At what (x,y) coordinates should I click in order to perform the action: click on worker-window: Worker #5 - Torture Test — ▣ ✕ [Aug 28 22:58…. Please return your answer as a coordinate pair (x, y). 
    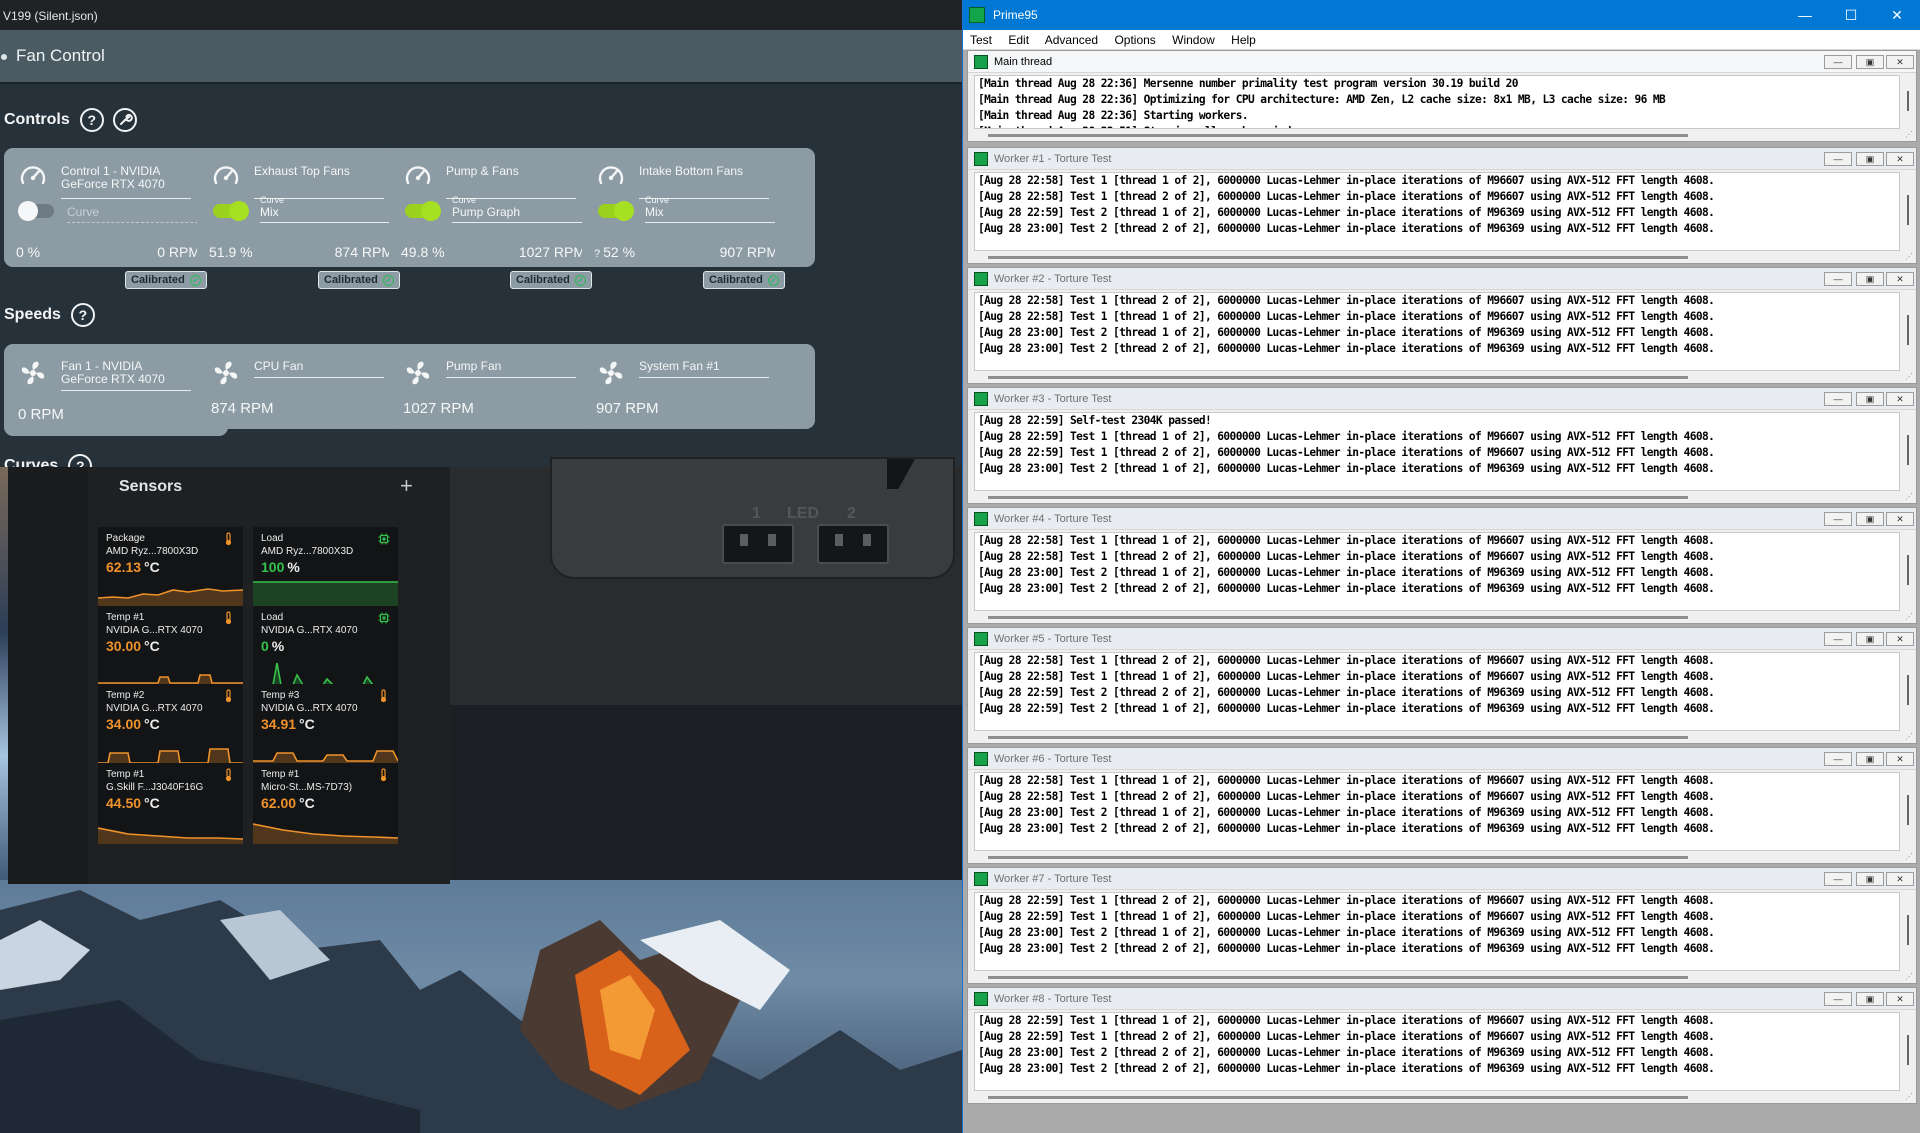
    Looking at the image, I should click on (1442, 685).